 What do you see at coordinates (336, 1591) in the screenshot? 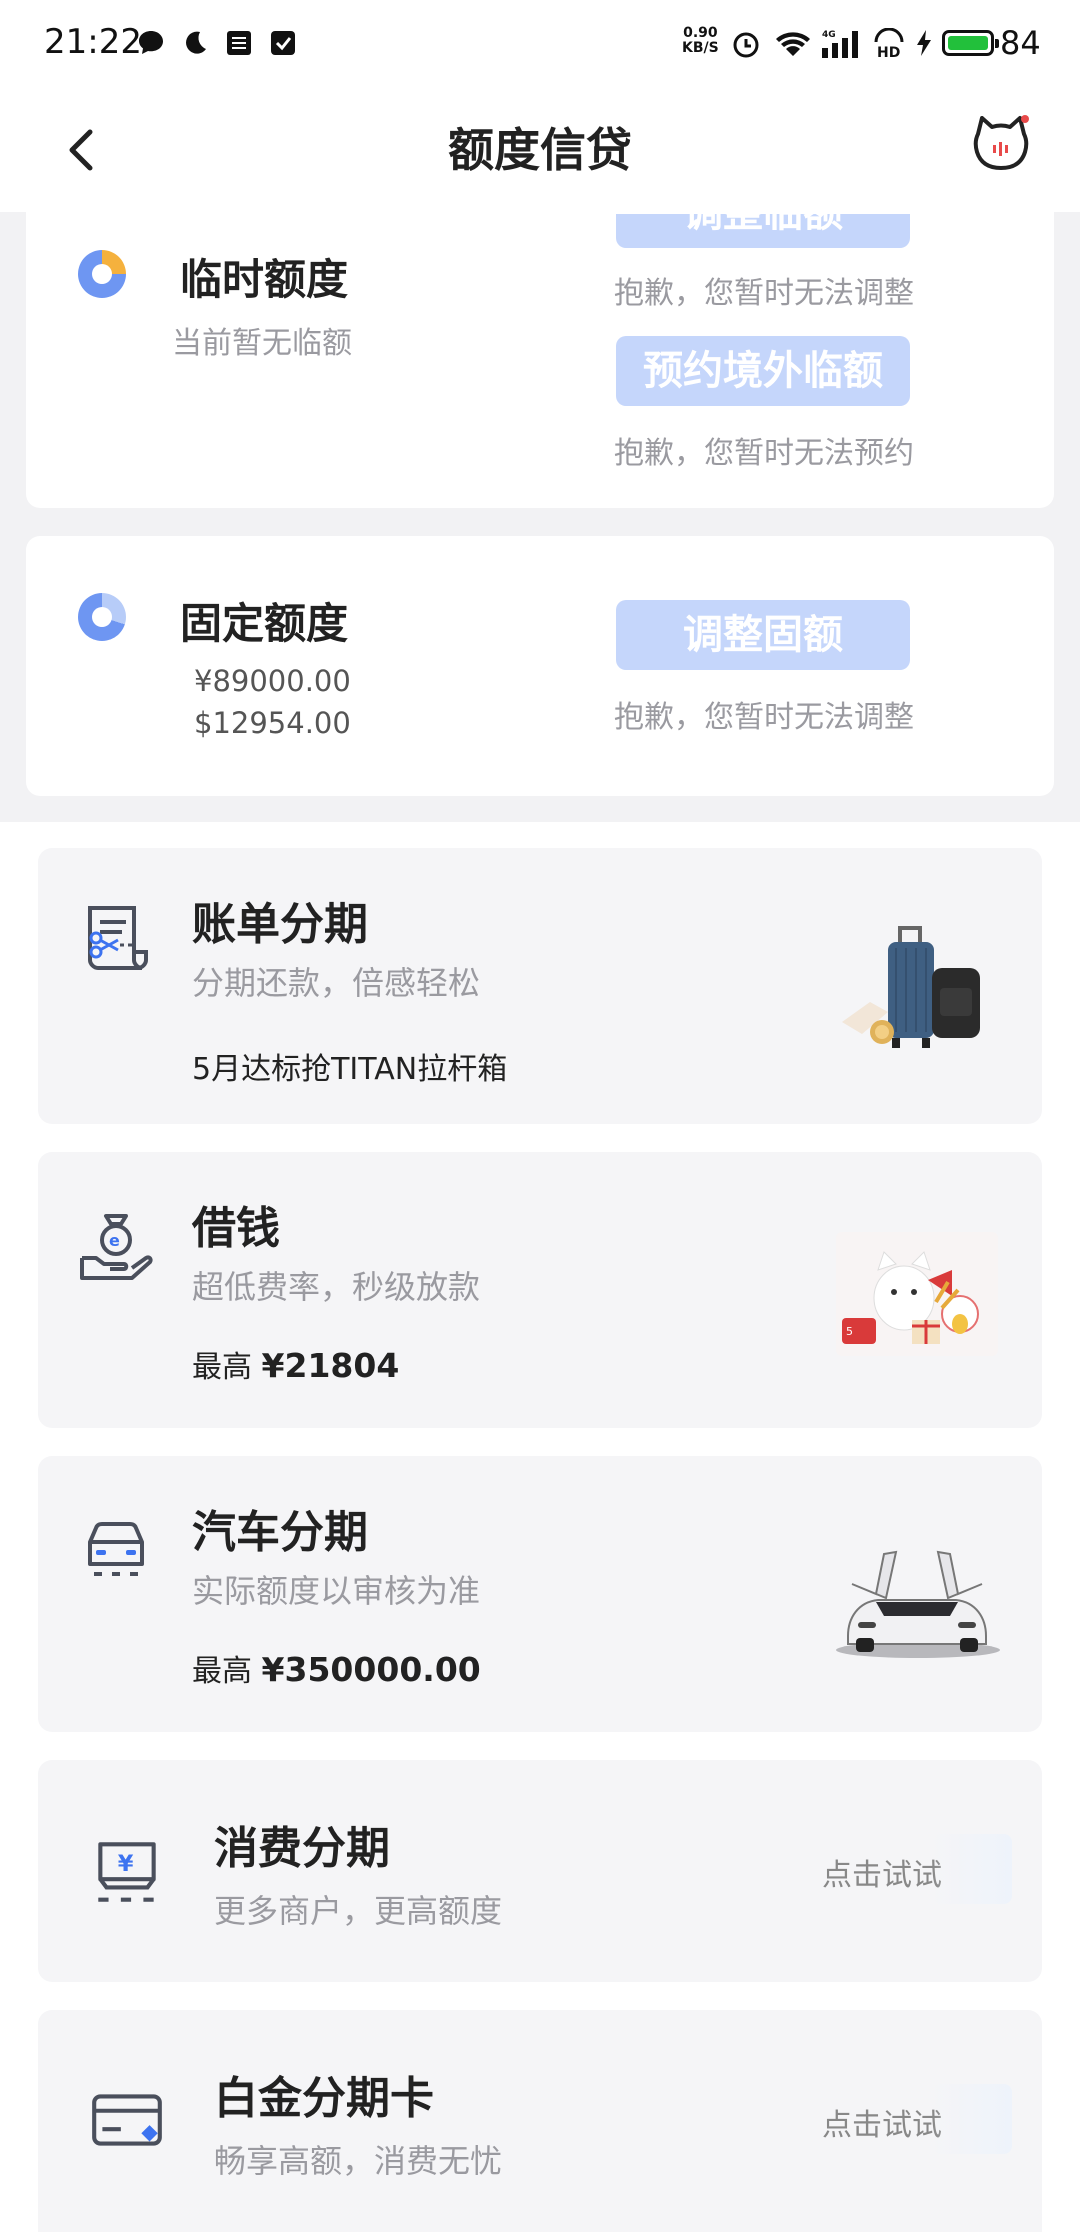
I see `product-subtitle: 实际额度以审核为准` at bounding box center [336, 1591].